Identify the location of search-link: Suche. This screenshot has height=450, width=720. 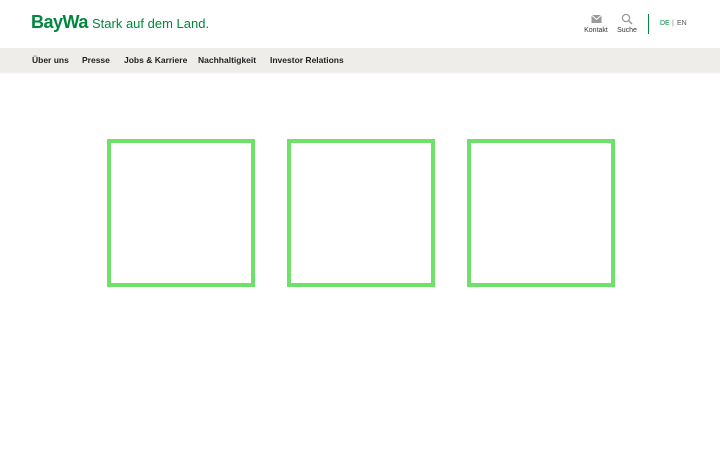
(627, 23).